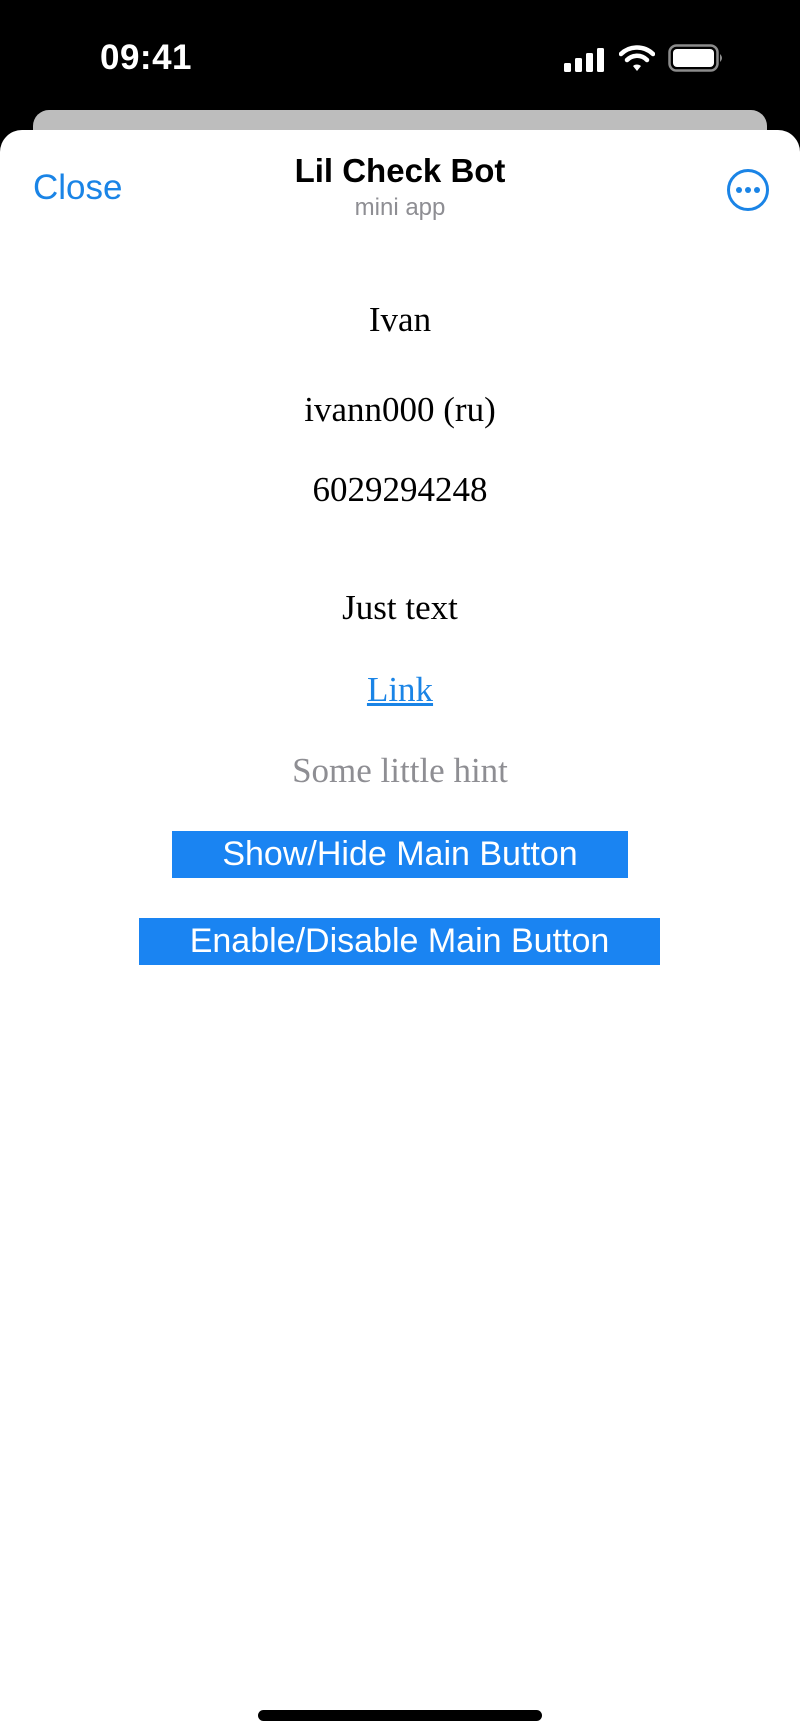 Image resolution: width=800 pixels, height=1734 pixels. Describe the element at coordinates (695, 58) in the screenshot. I see `battery-icon` at that location.